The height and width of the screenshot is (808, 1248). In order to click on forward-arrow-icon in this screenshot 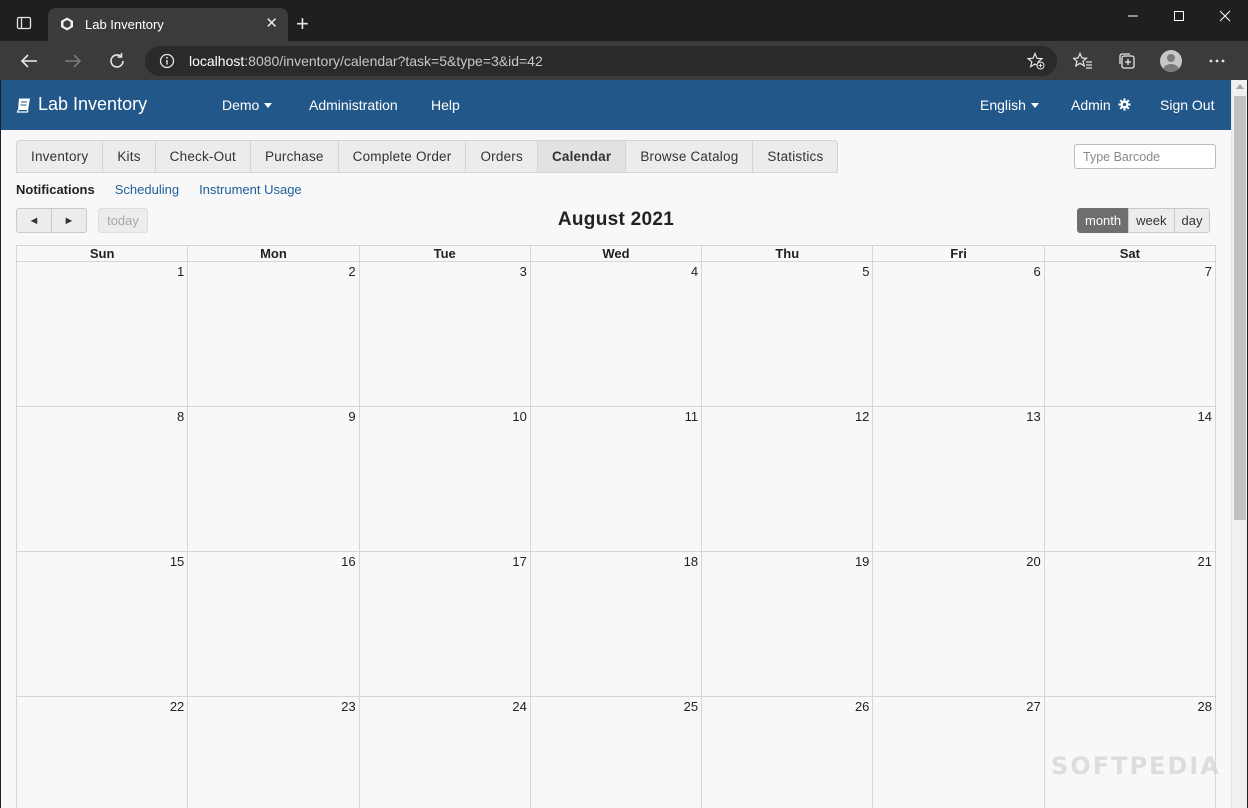, I will do `click(73, 61)`.